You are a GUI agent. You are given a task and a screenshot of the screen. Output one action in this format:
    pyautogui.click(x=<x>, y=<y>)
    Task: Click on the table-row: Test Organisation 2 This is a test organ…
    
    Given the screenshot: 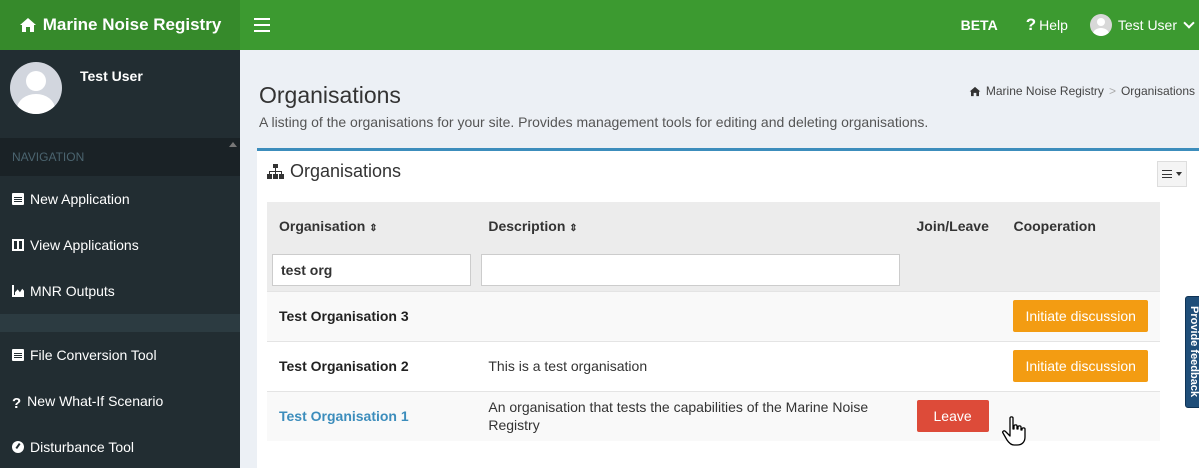 What is the action you would take?
    pyautogui.click(x=713, y=365)
    